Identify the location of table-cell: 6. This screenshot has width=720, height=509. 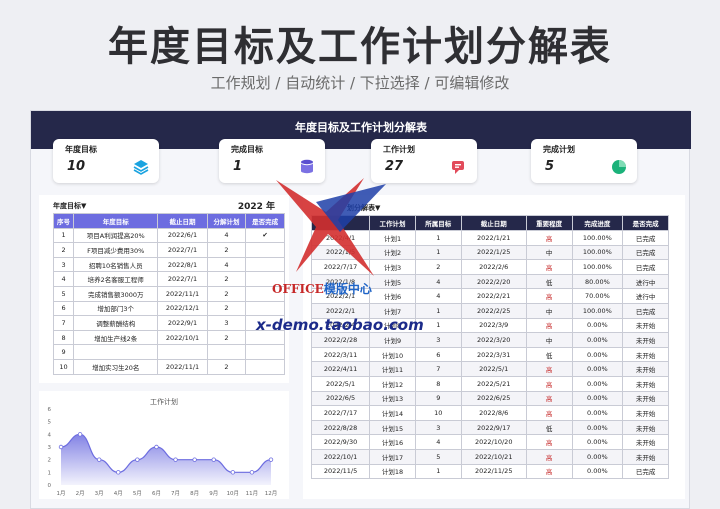
(438, 354).